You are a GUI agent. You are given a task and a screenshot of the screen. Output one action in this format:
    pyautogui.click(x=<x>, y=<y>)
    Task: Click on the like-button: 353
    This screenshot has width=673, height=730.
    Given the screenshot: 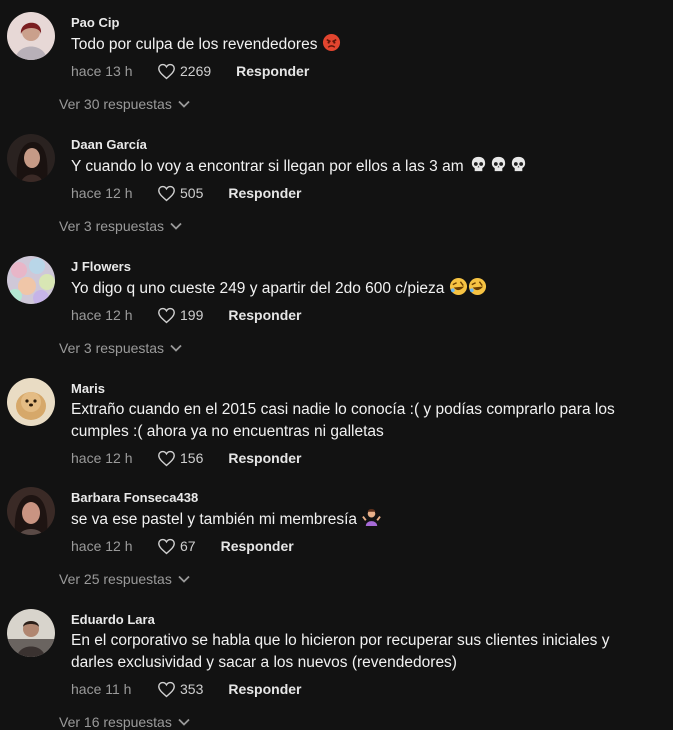 What is the action you would take?
    pyautogui.click(x=180, y=689)
    